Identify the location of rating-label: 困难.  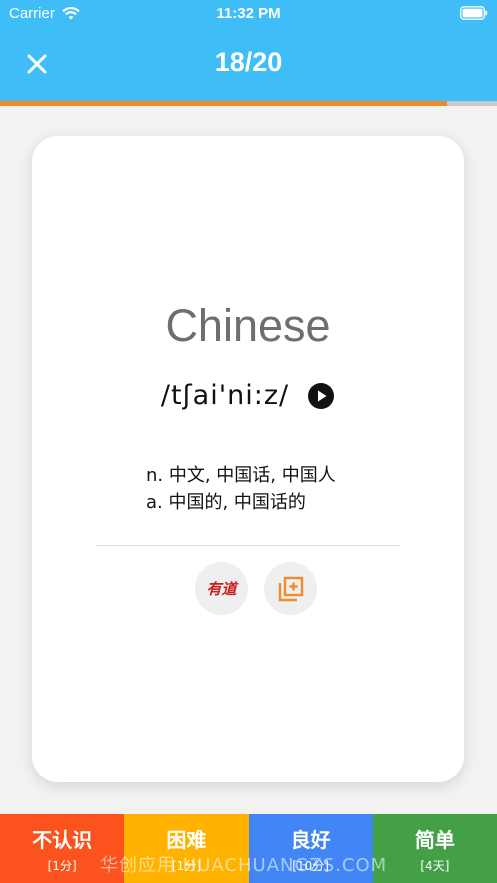
(186, 839).